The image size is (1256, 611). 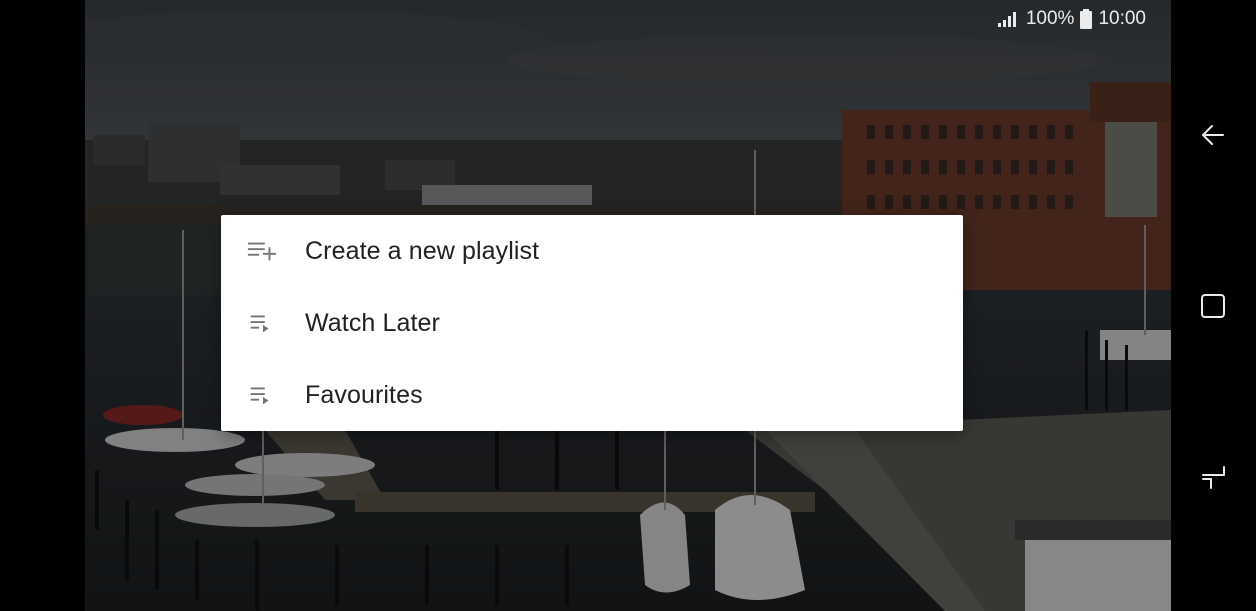 What do you see at coordinates (1086, 19) in the screenshot?
I see `battery-full-icon` at bounding box center [1086, 19].